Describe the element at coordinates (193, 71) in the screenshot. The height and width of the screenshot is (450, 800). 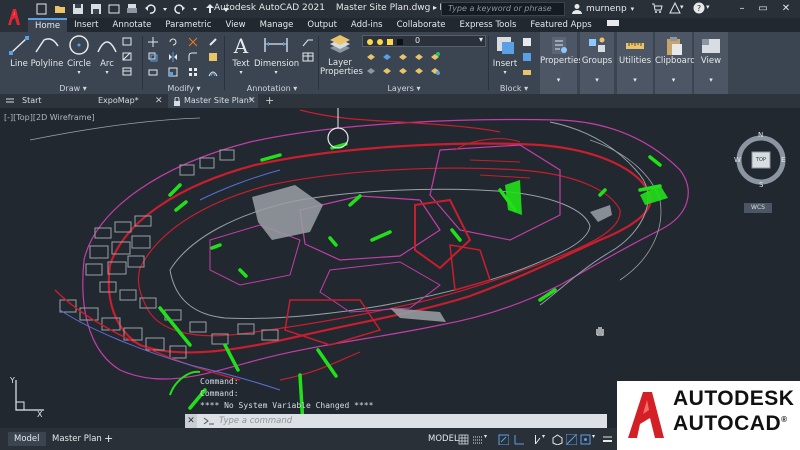
I see `array-icon` at that location.